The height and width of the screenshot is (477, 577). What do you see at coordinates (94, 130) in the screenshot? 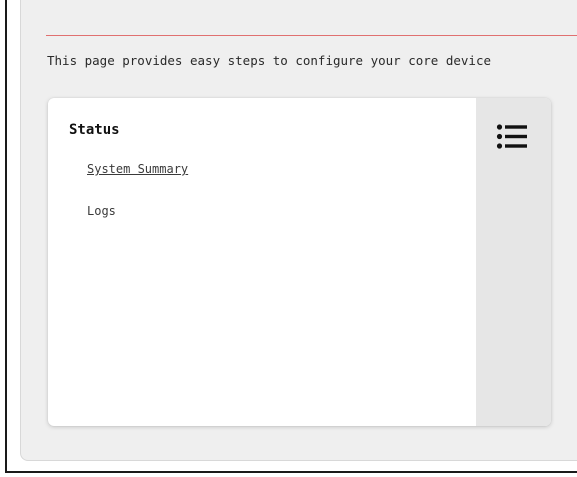
I see `status-title: Status` at bounding box center [94, 130].